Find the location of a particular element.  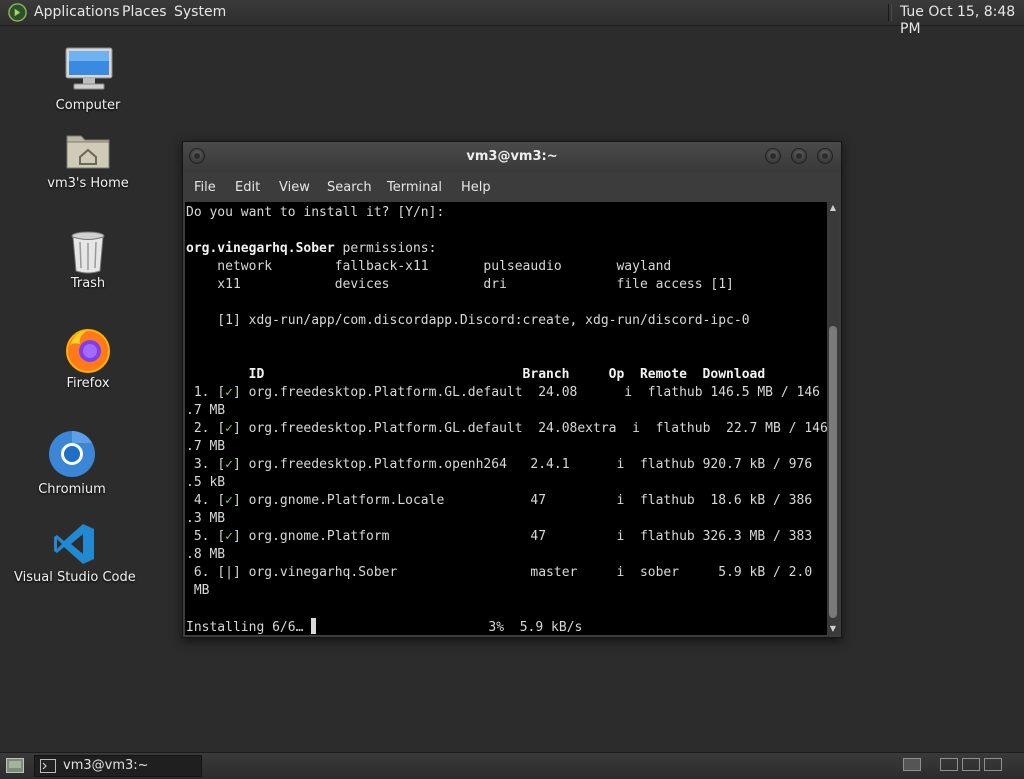

trash-icon is located at coordinates (88, 252).